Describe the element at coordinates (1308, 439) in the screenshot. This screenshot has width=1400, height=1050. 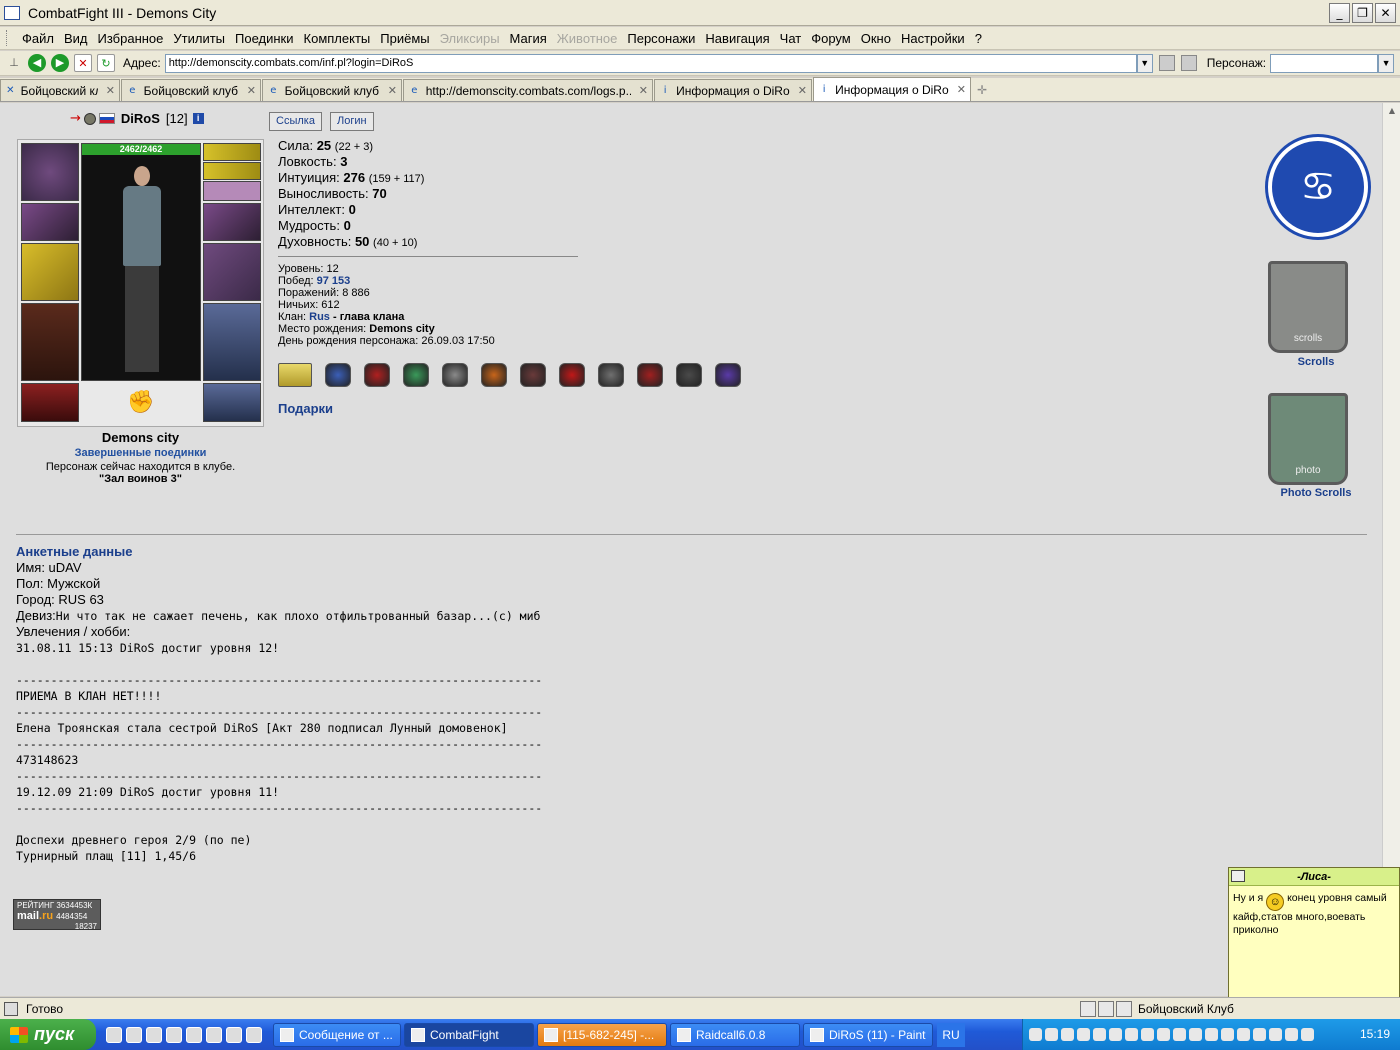
I see `photo-scrolls-banner: photo` at that location.